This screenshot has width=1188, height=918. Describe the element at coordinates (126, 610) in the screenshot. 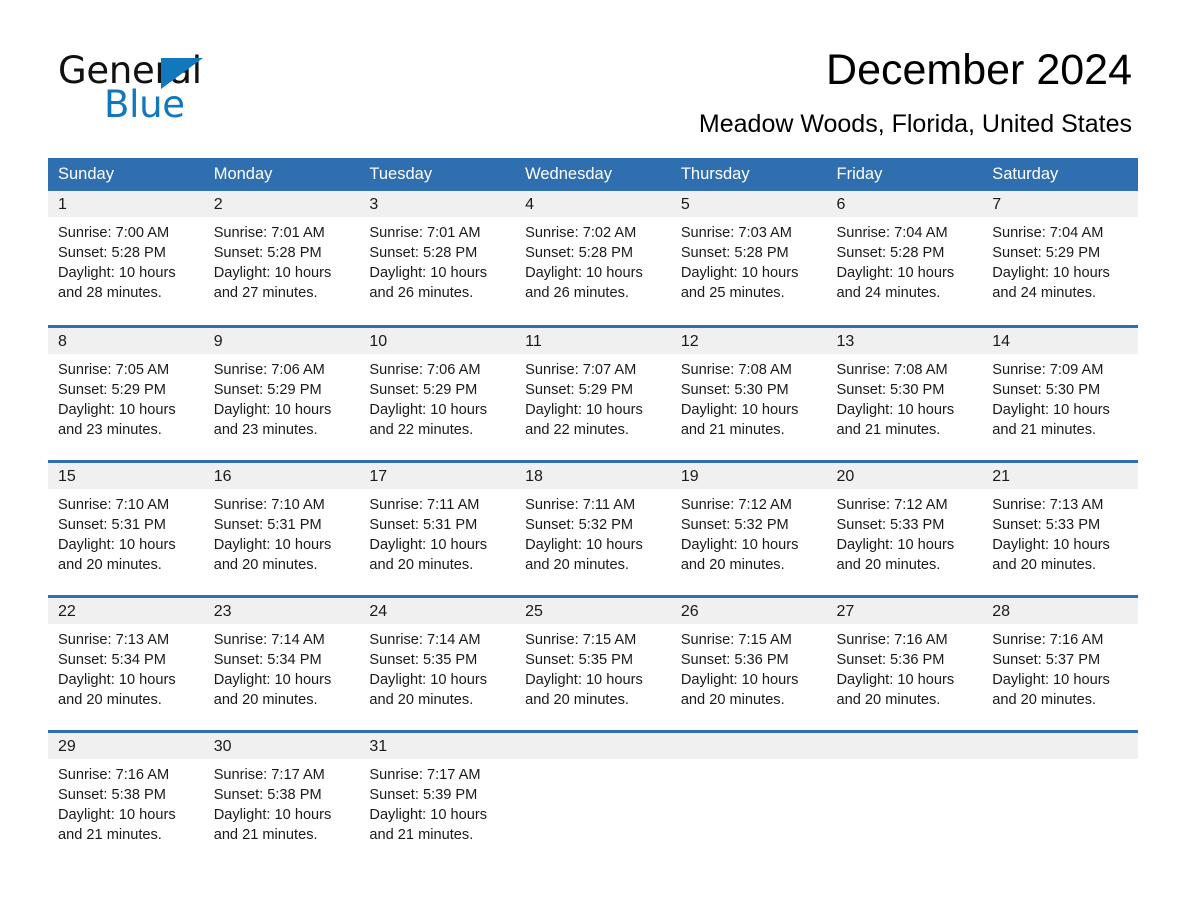

I see `day-number: 22` at that location.